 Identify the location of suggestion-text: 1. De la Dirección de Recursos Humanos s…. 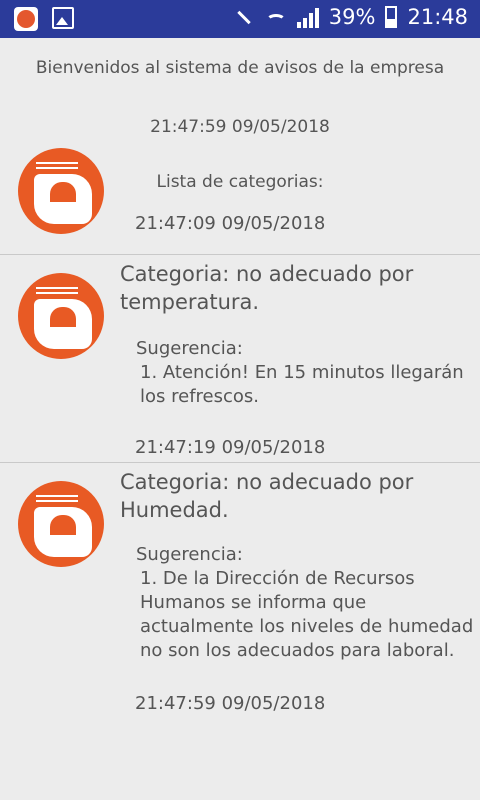
(307, 614).